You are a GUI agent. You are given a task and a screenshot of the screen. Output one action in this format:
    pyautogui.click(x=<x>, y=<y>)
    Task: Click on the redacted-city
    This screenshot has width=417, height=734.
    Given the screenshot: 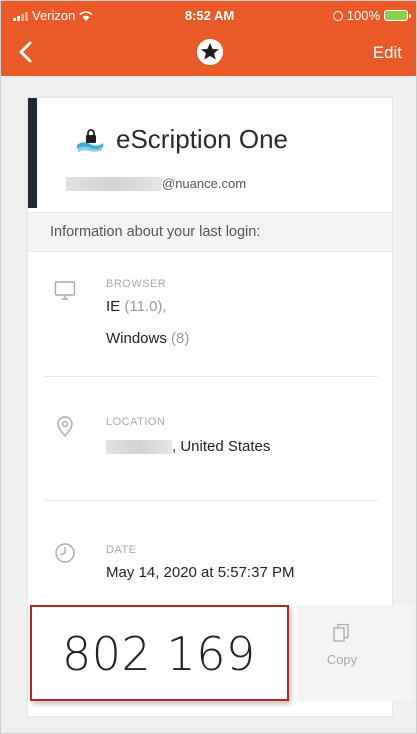 What is the action you would take?
    pyautogui.click(x=139, y=446)
    